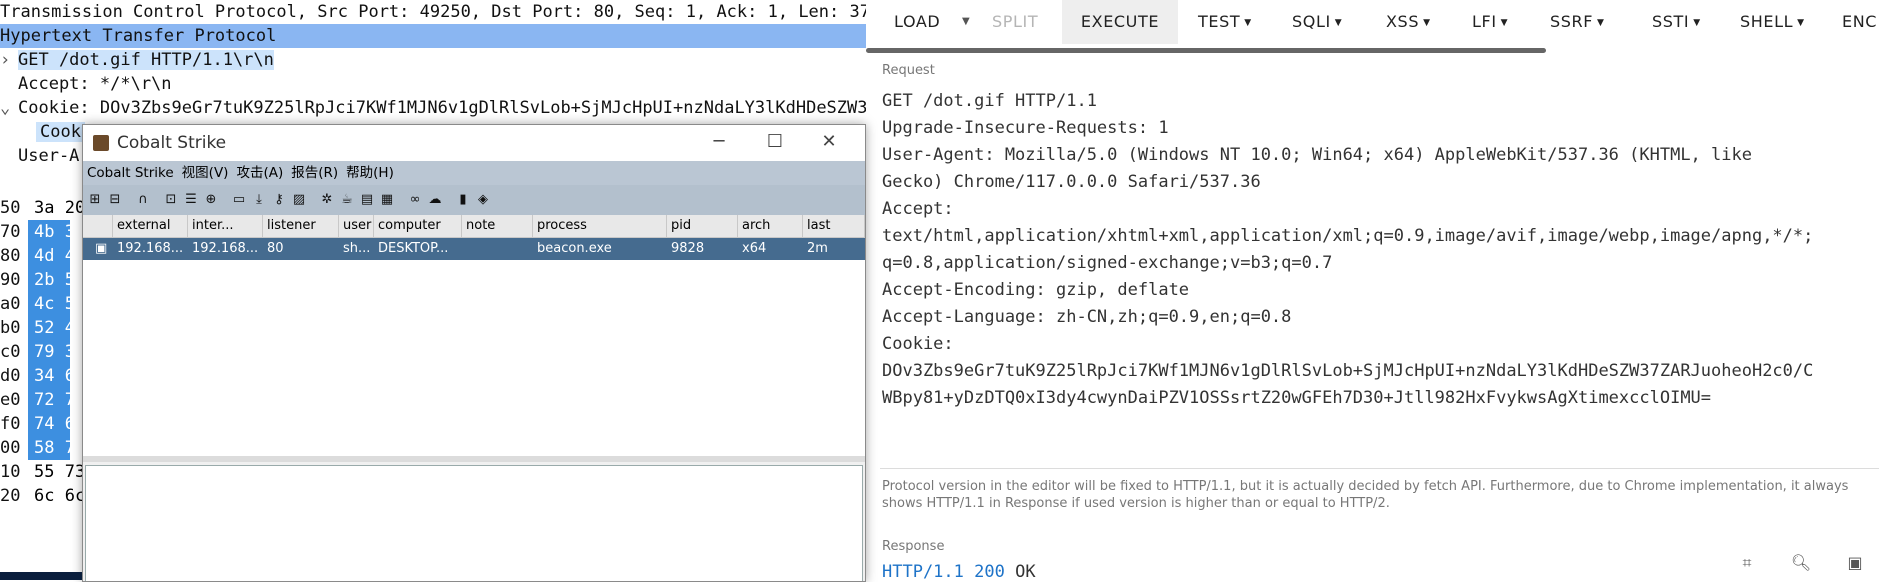 The width and height of the screenshot is (1879, 582). What do you see at coordinates (370, 173) in the screenshot?
I see `menu-help: 帮助(H)` at bounding box center [370, 173].